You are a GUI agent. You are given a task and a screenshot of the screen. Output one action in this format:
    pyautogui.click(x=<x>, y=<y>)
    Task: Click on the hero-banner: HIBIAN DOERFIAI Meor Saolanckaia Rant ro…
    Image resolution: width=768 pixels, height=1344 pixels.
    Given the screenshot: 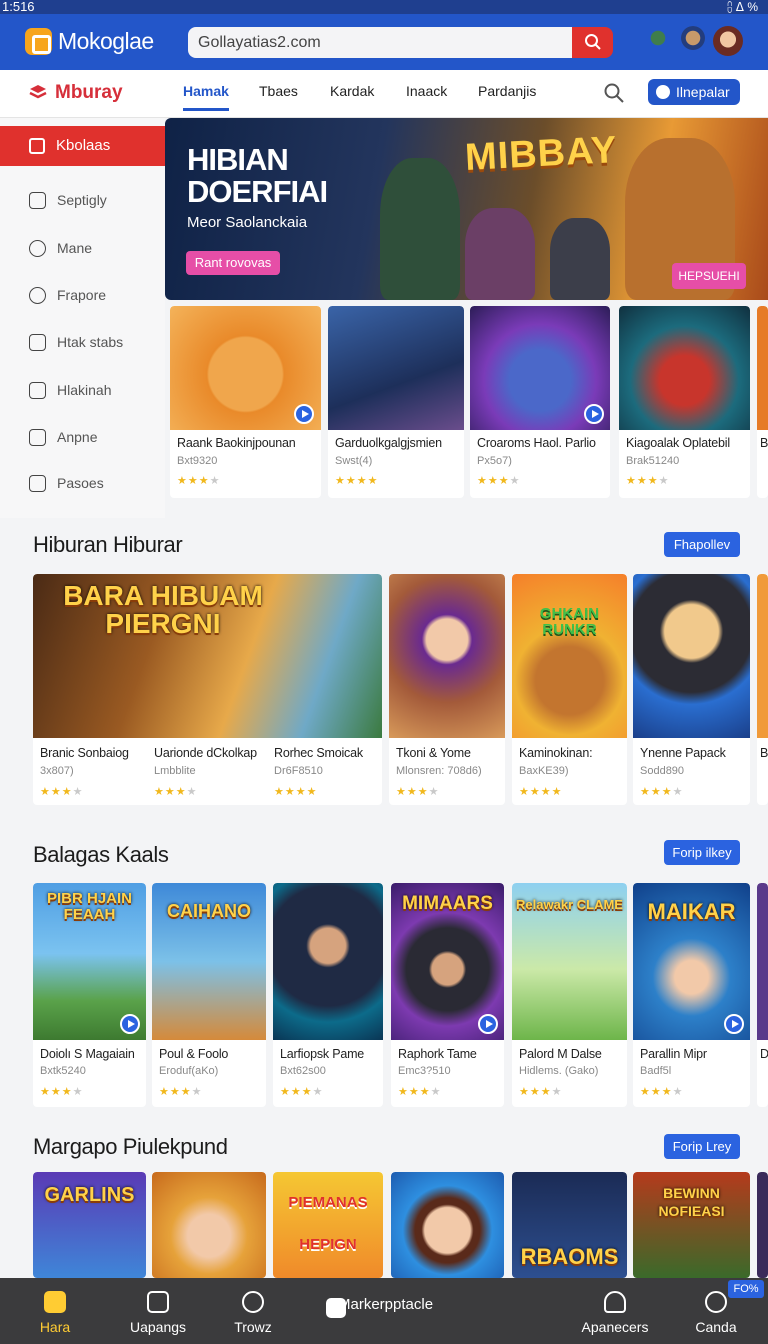 What is the action you would take?
    pyautogui.click(x=466, y=209)
    